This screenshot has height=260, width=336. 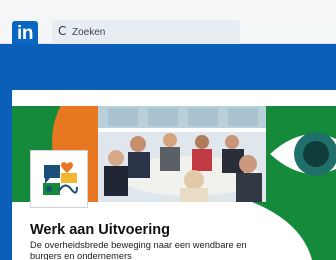 I want to click on page-logo, so click(x=59, y=179).